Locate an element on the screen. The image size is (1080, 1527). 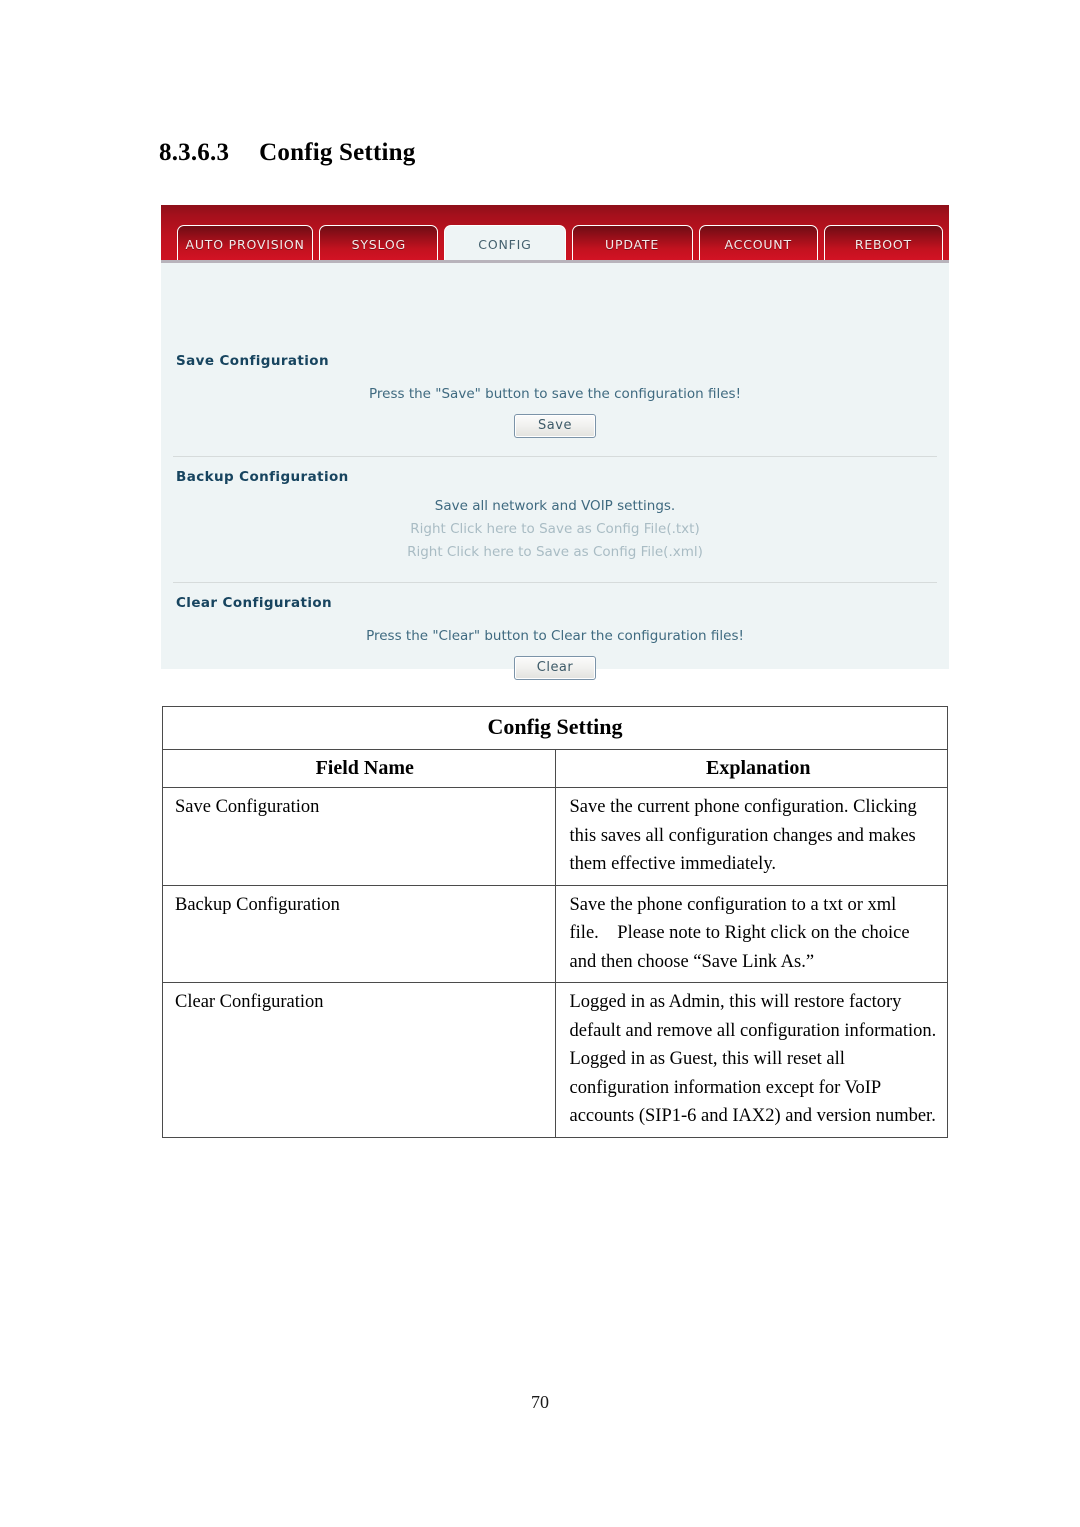
tab-account: ACCOUNT is located at coordinates (758, 244).